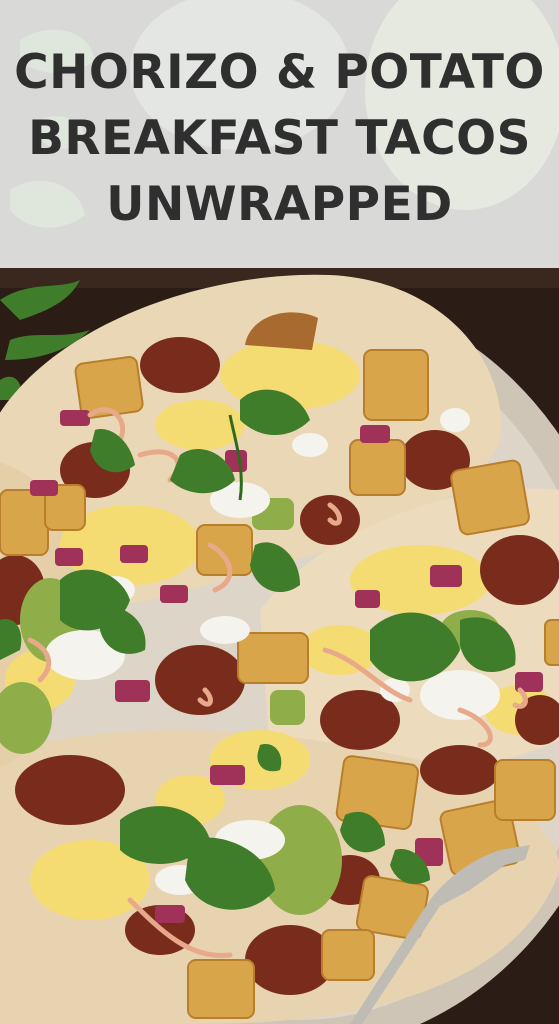 The width and height of the screenshot is (559, 1024). Describe the element at coordinates (279, 72) in the screenshot. I see `title-line-1: CHORIZO & POTATO` at that location.